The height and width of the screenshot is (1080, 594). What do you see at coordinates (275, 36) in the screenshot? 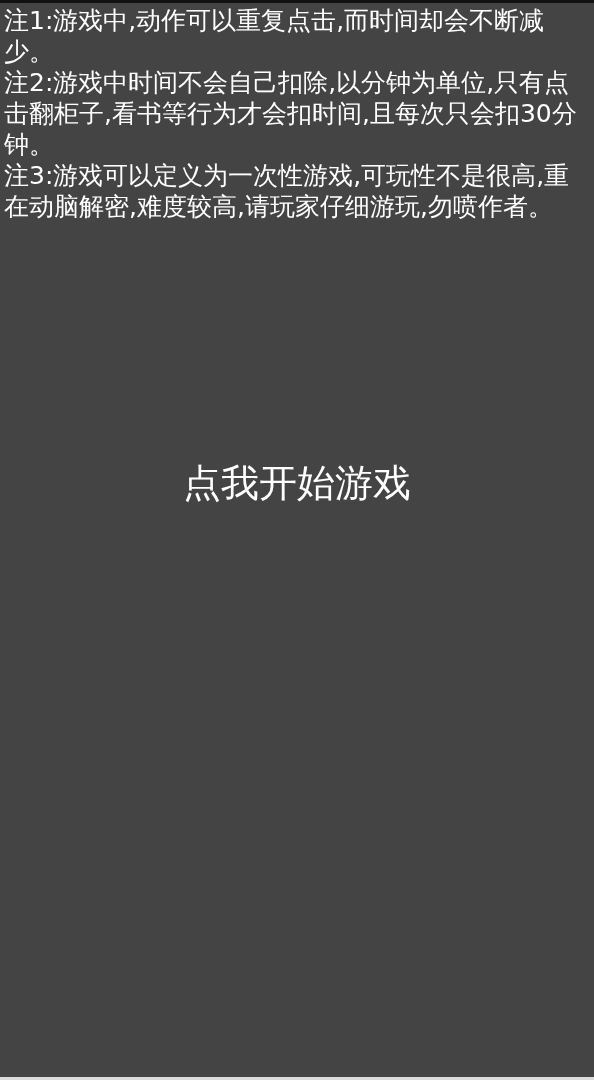
I see `note-text: 注1:游戏中,动作可以重复点击,而时间却会不断减少。` at bounding box center [275, 36].